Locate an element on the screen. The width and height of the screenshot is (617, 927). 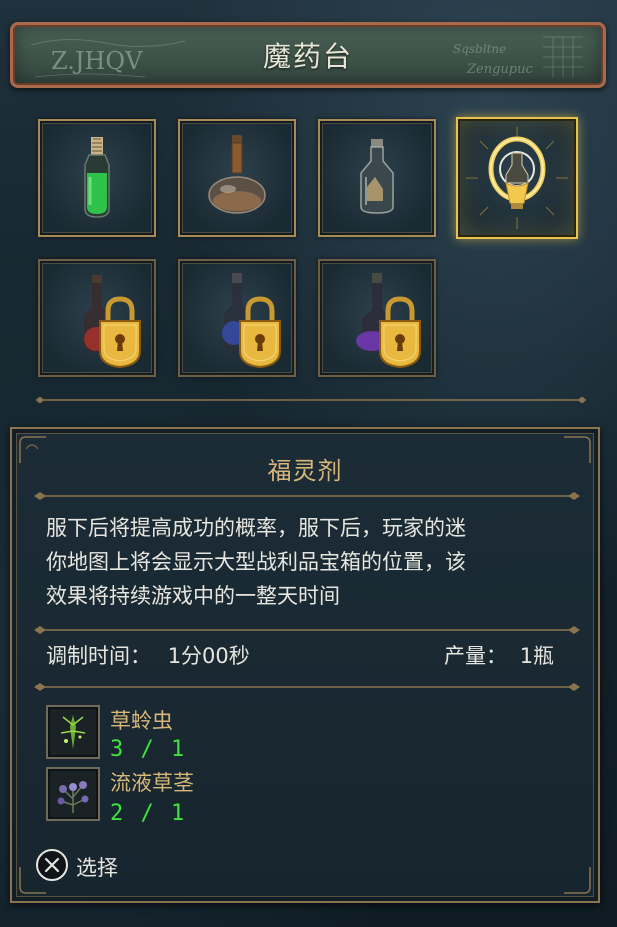
potion-slot-brown is located at coordinates (237, 178).